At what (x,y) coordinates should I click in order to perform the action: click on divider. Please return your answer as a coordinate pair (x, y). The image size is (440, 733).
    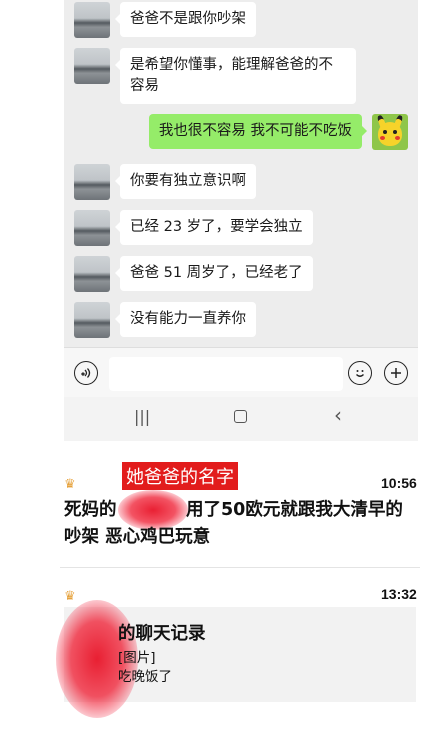
    Looking at the image, I should click on (240, 567).